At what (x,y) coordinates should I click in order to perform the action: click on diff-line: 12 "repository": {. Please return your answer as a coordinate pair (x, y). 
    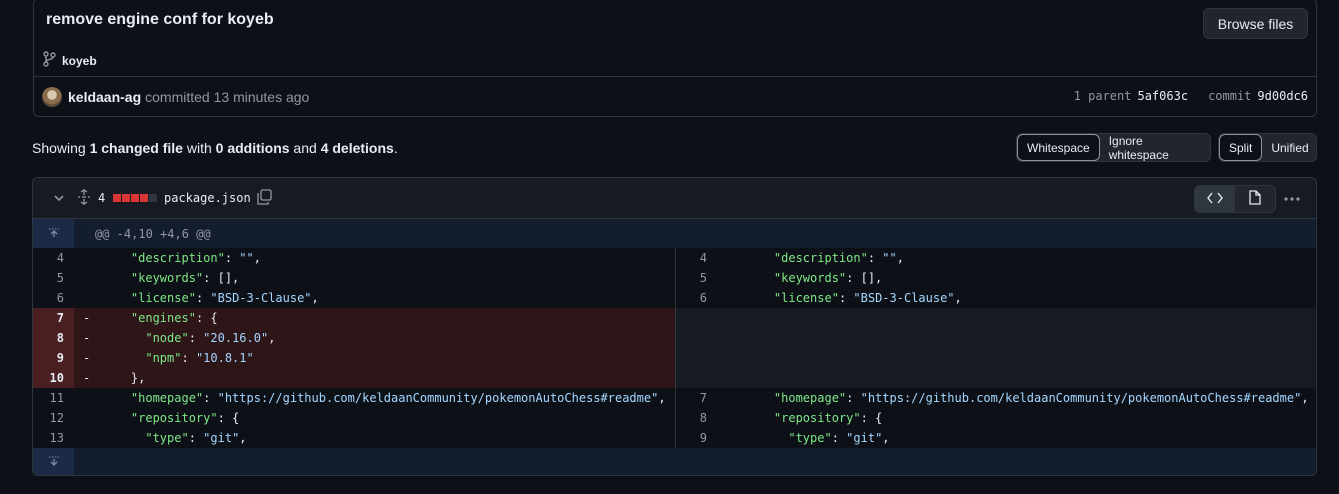
    Looking at the image, I should click on (354, 418).